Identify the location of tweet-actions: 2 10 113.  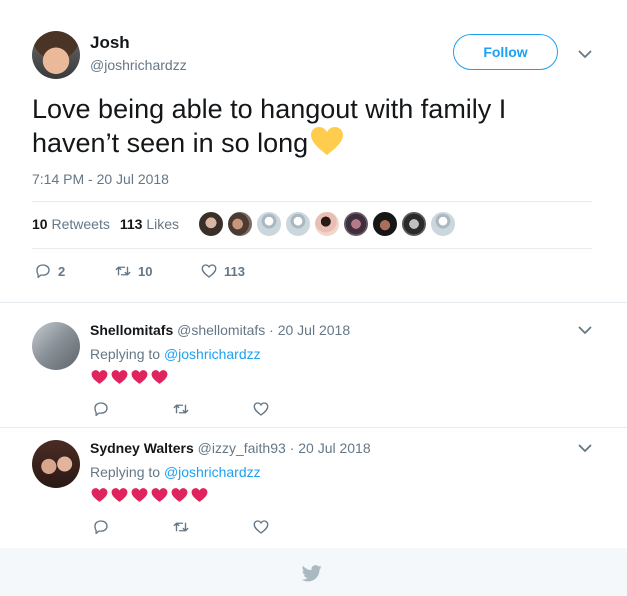
(139, 271).